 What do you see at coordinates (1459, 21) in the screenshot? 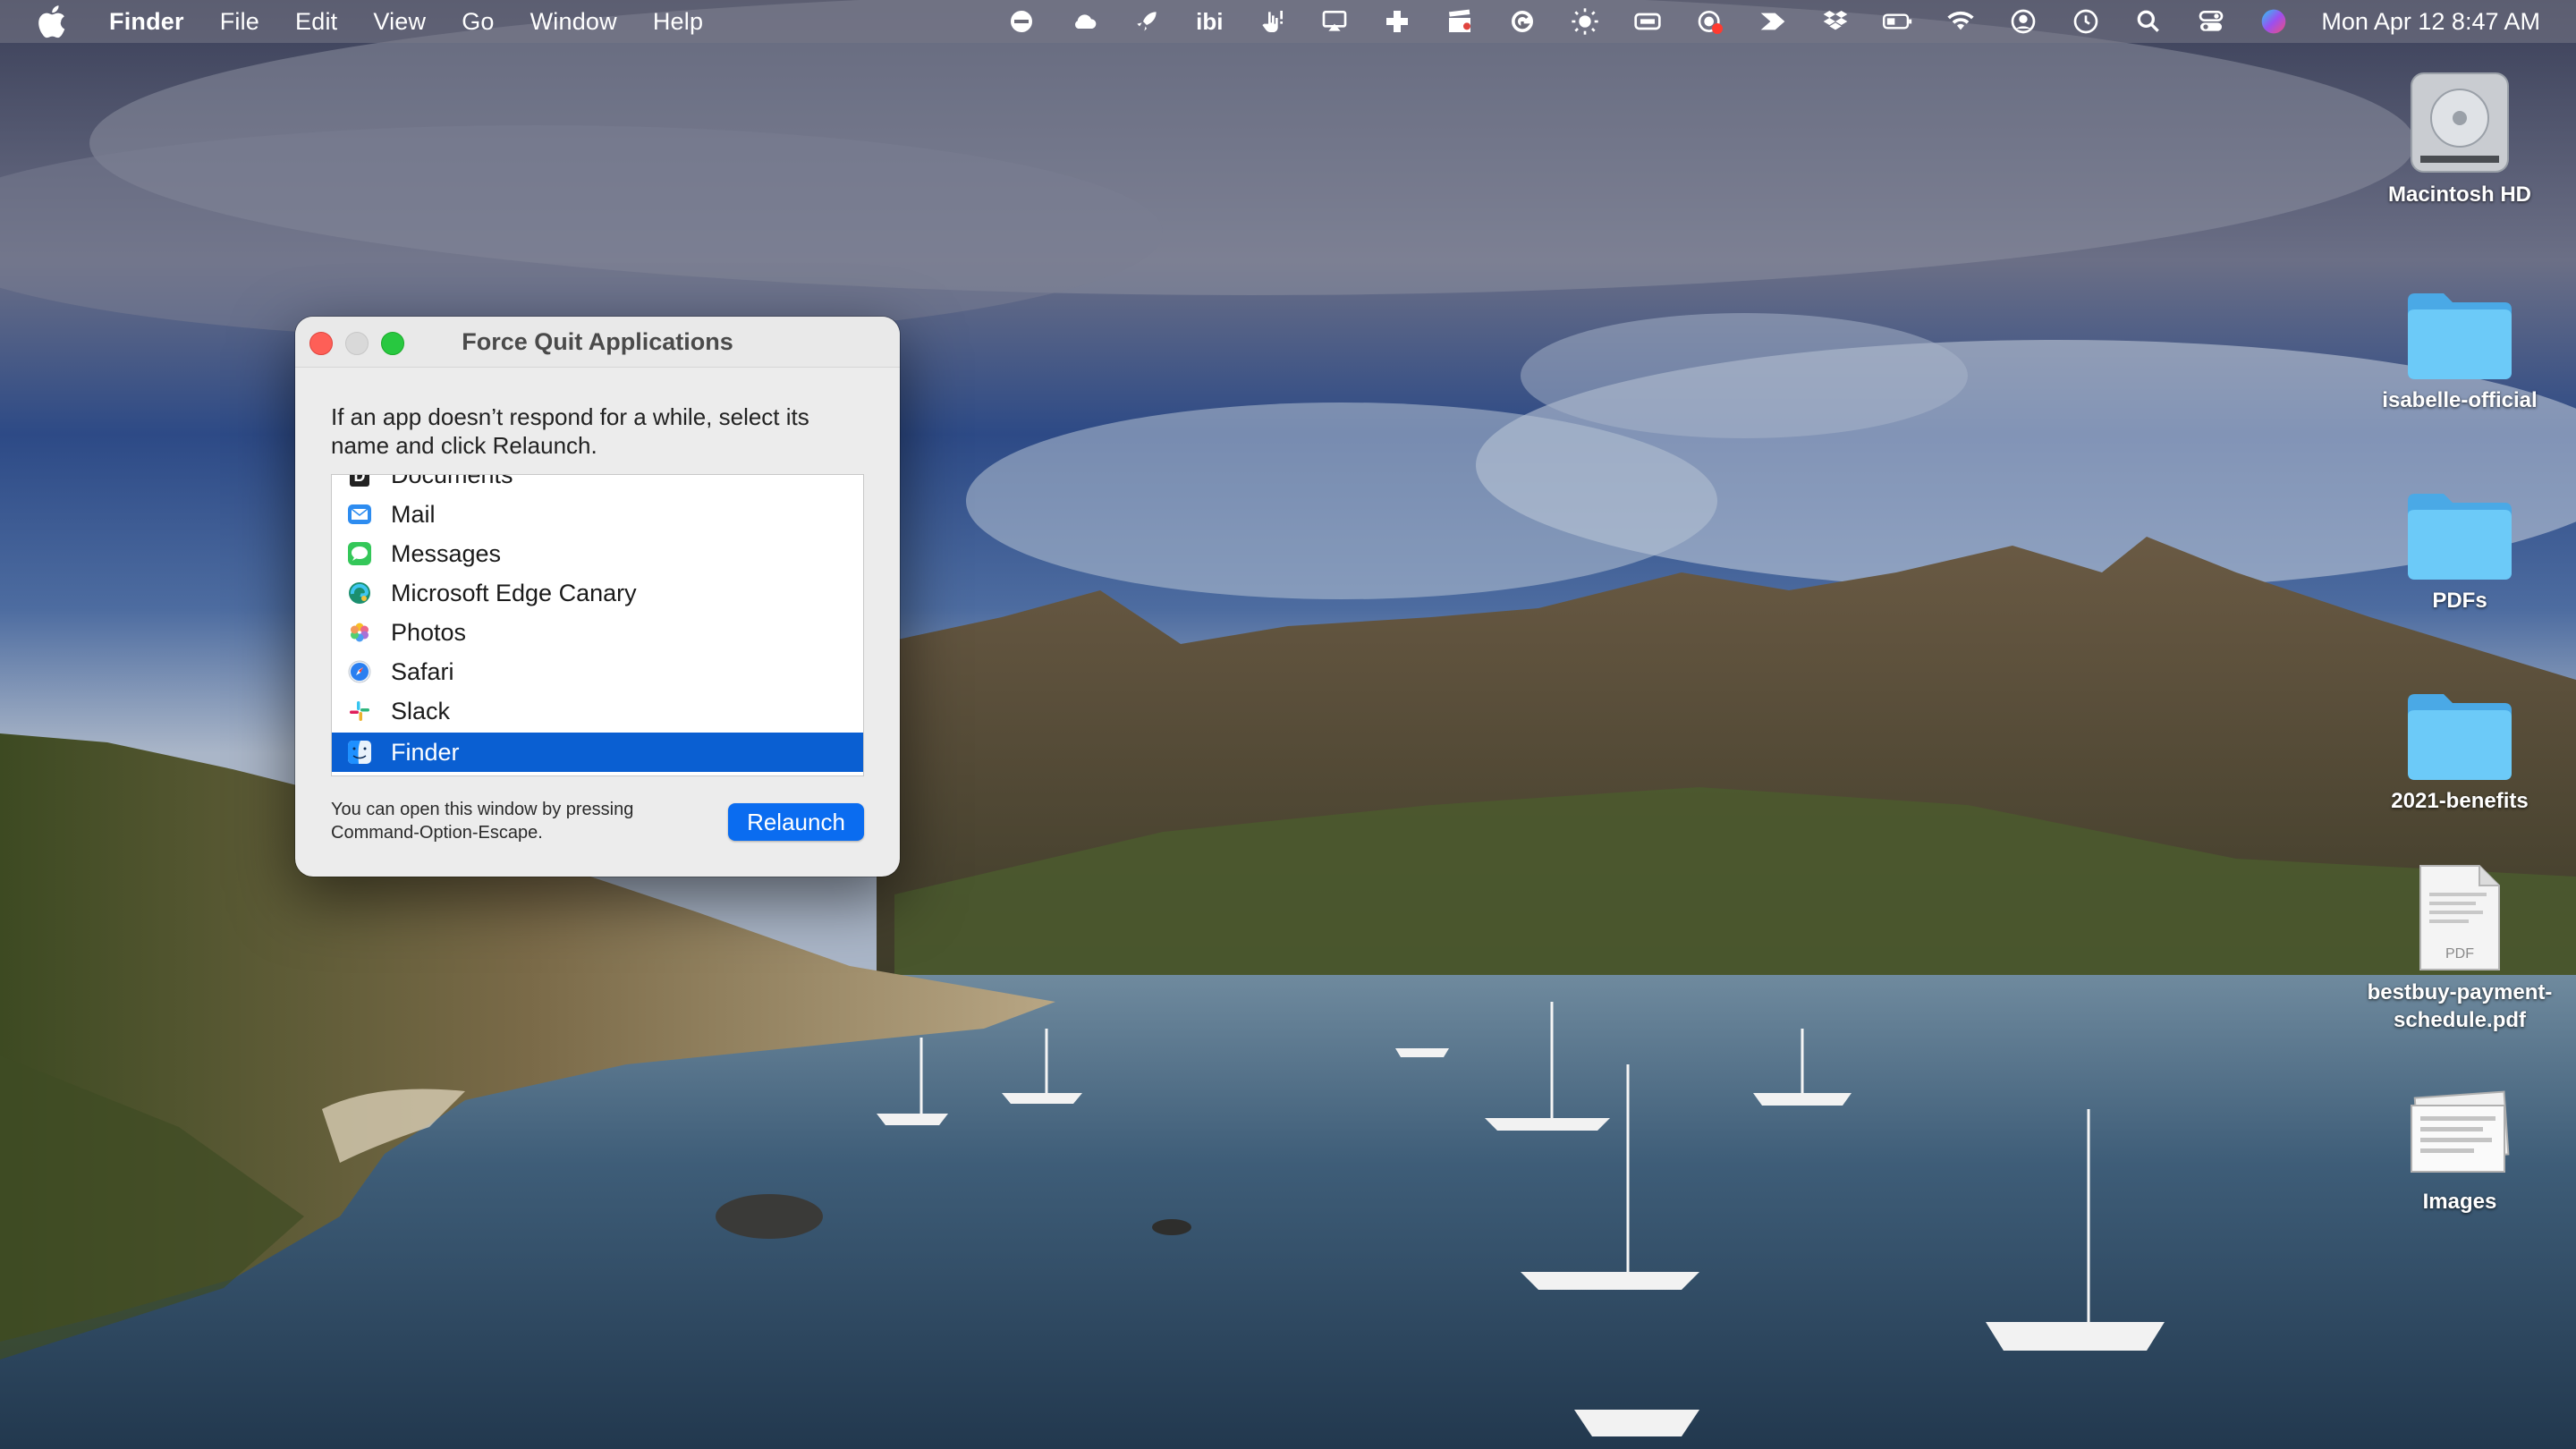
I see `clapper-icon` at bounding box center [1459, 21].